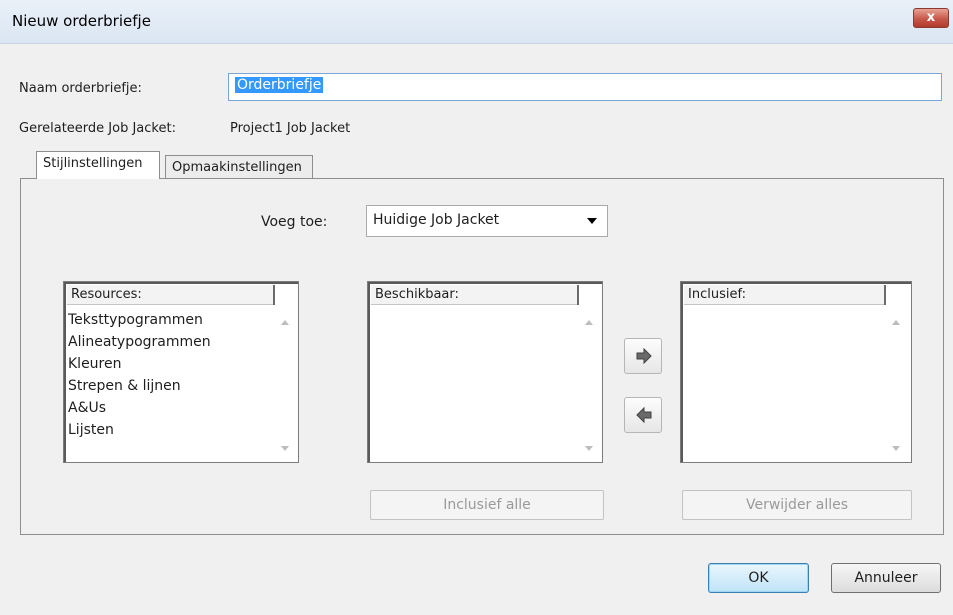  I want to click on list-item: Strepen & lijnen, so click(124, 386).